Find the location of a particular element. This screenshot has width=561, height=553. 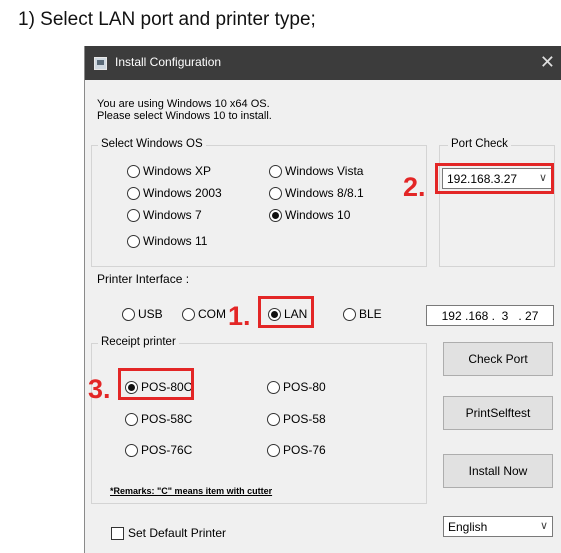

radio-label: COM is located at coordinates (212, 314).